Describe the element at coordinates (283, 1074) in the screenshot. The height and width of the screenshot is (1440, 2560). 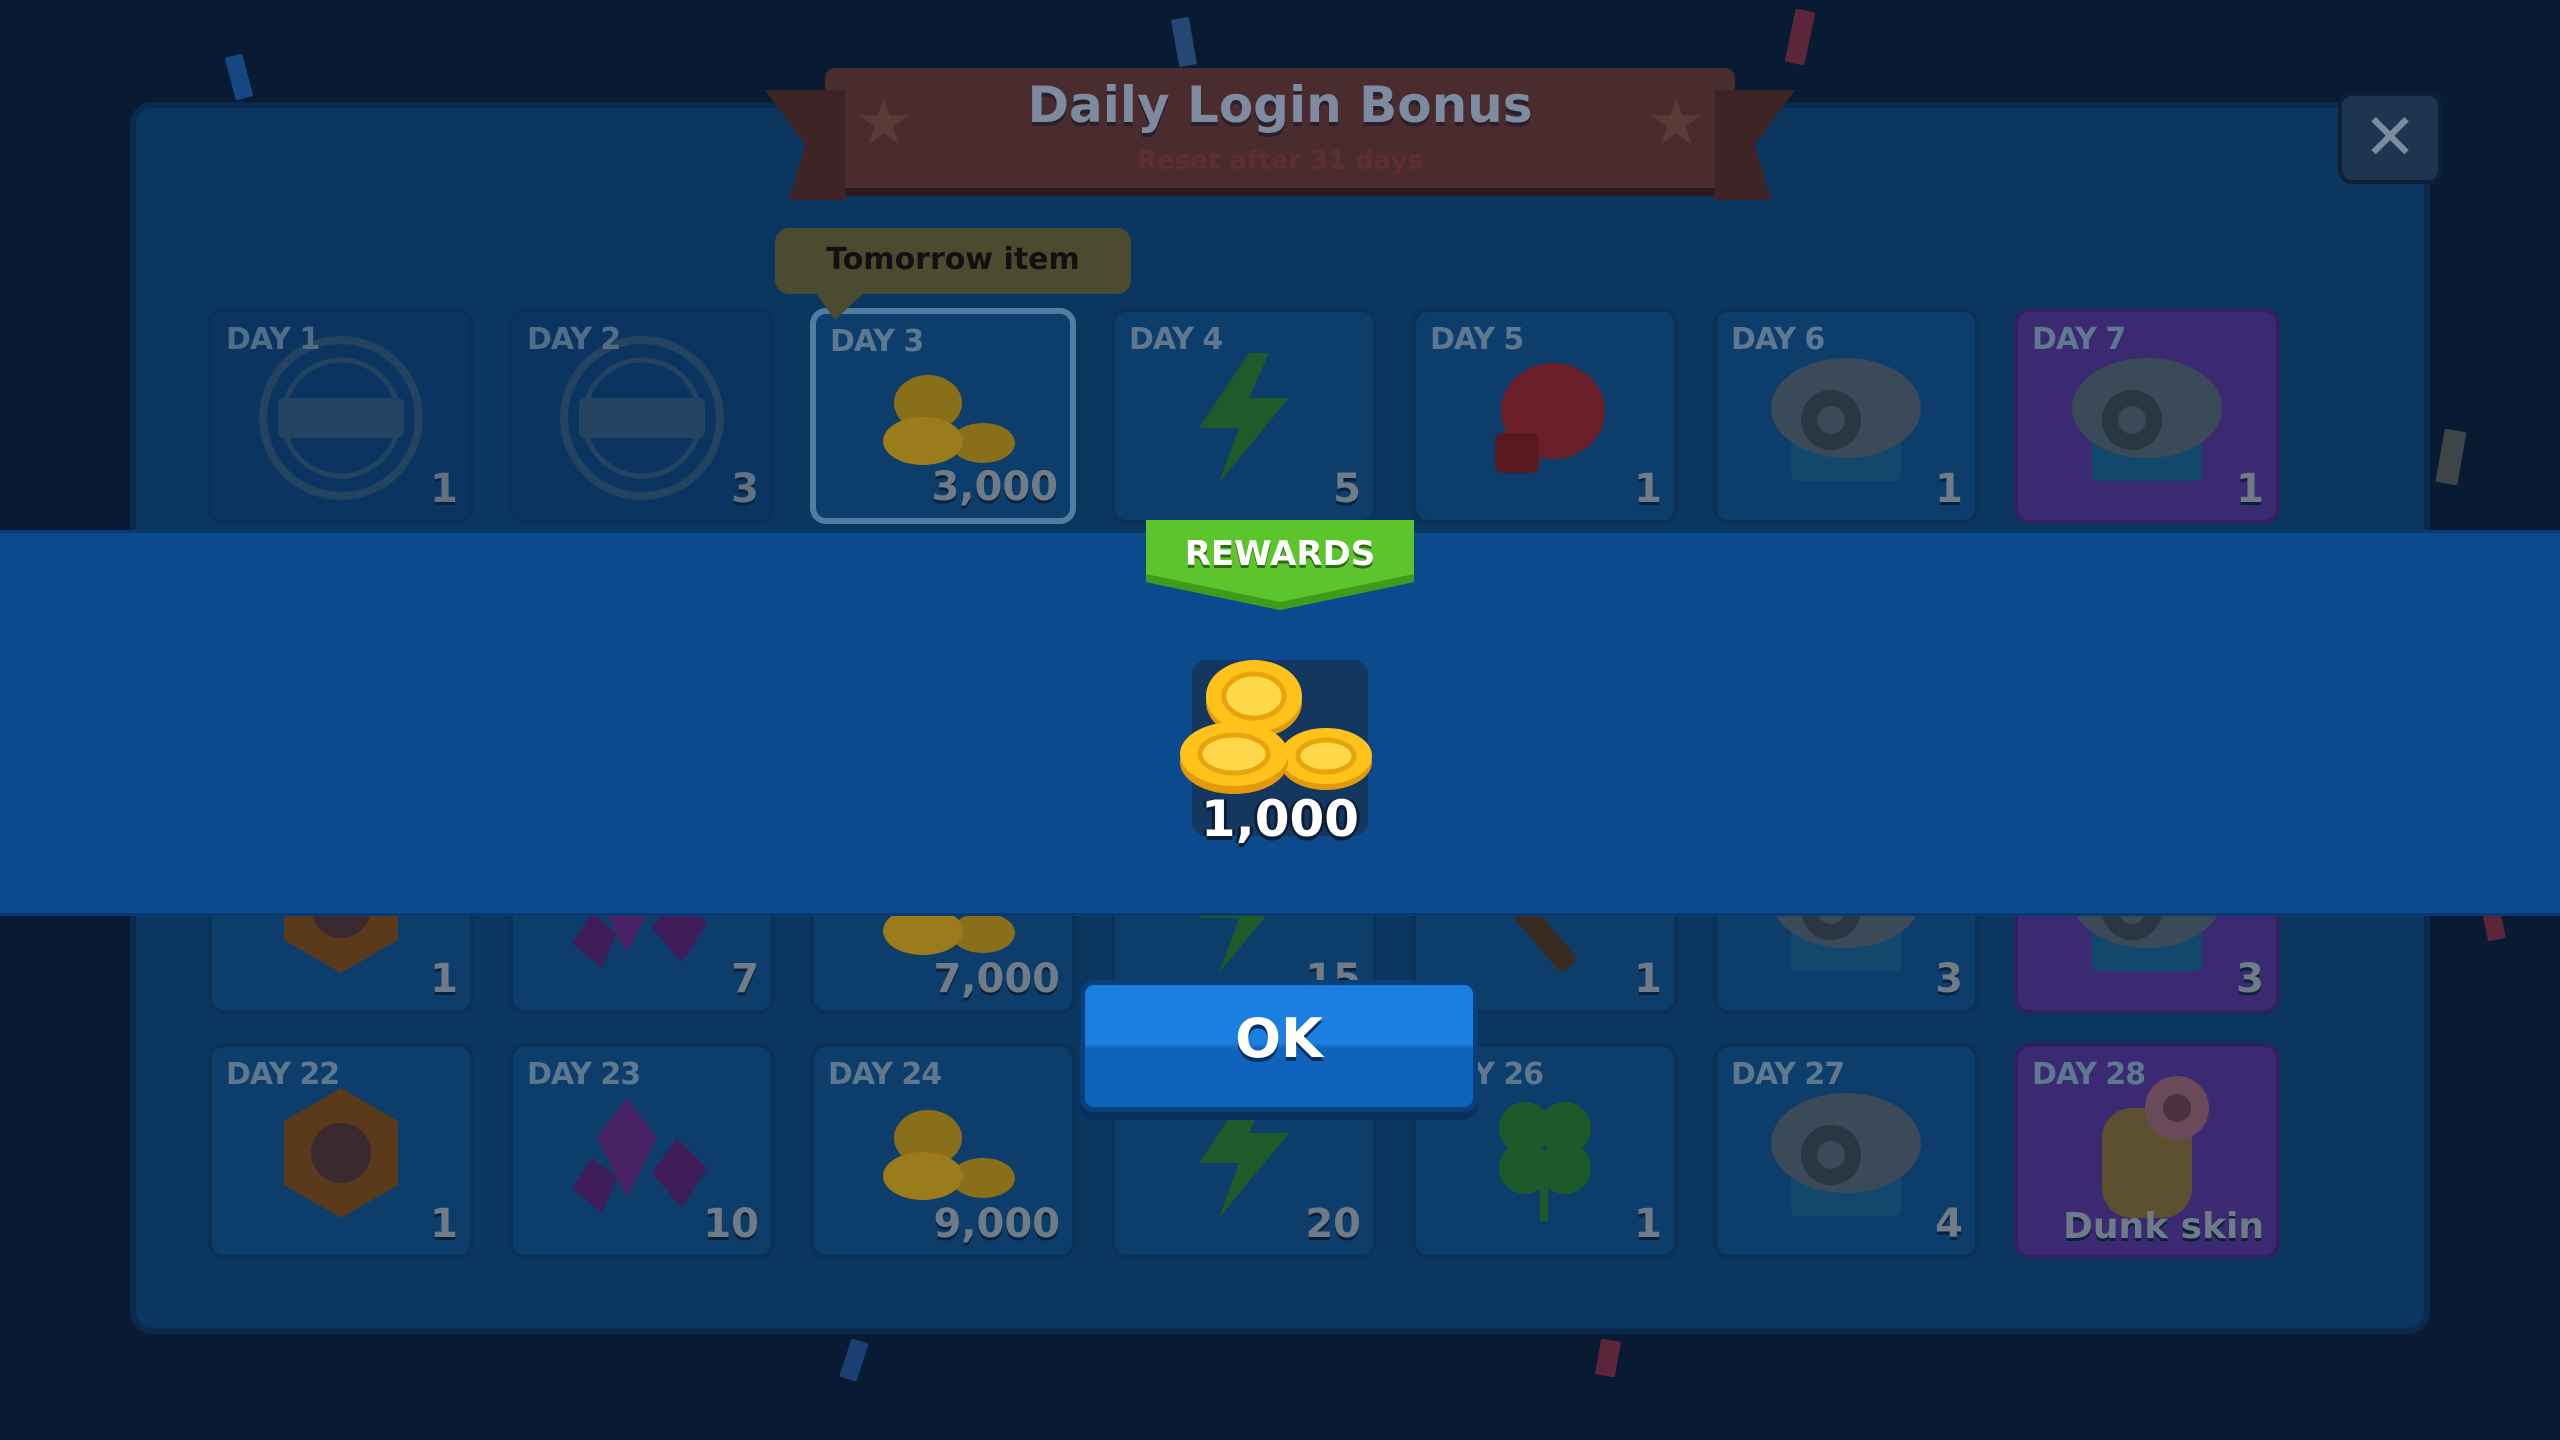
I see `day-label: DAY 22` at that location.